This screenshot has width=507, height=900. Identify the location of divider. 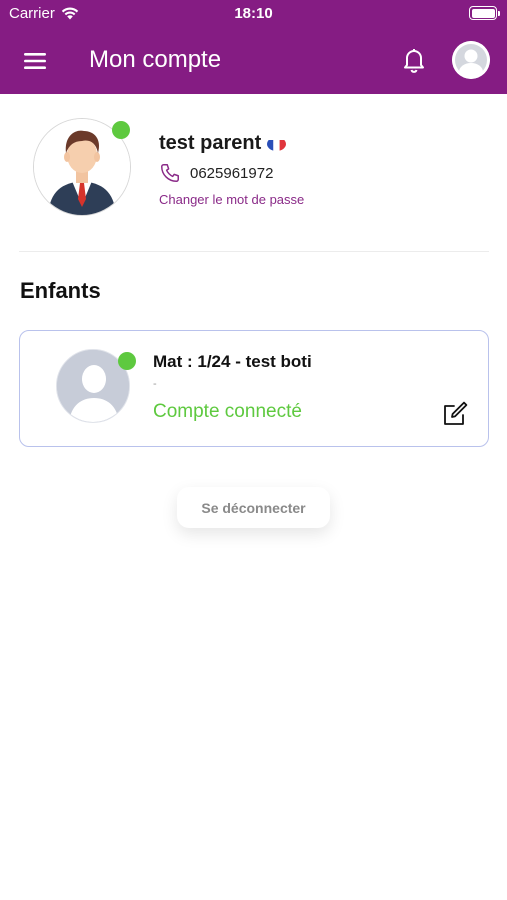
(254, 251).